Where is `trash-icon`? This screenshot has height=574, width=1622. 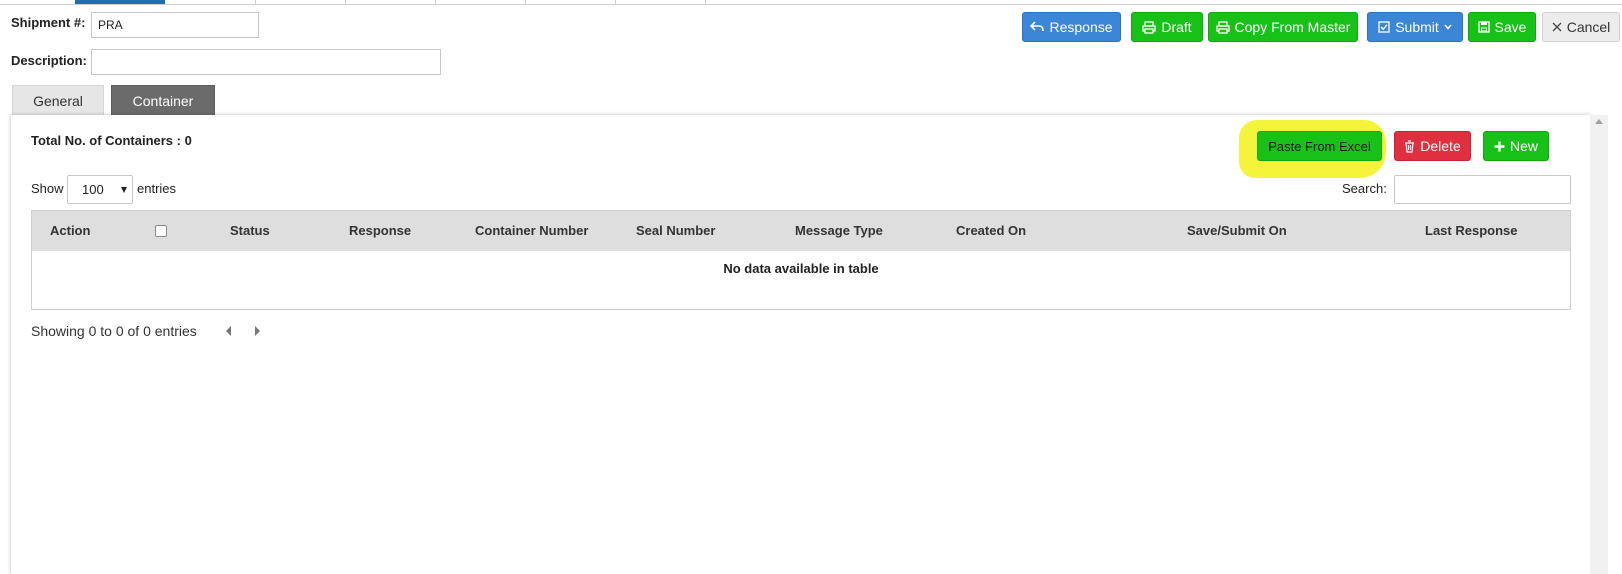 trash-icon is located at coordinates (1410, 146).